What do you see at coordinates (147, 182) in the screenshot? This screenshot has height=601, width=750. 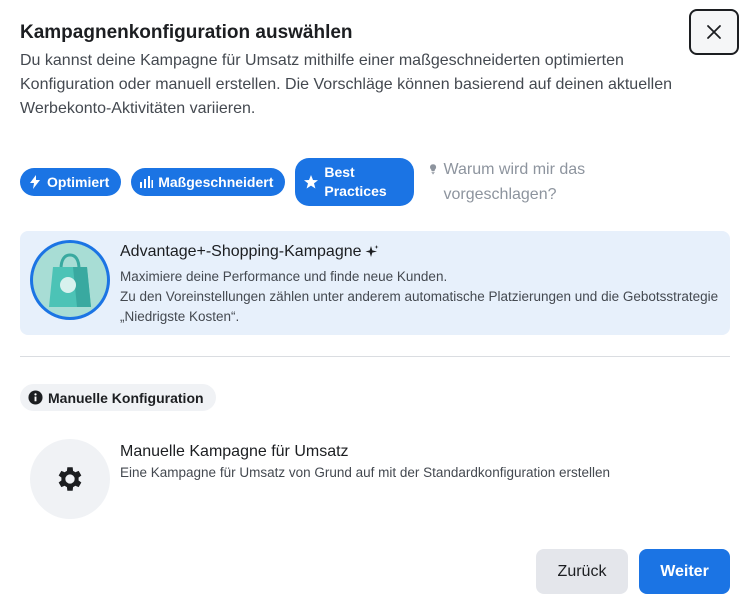 I see `bar-chart-icon` at bounding box center [147, 182].